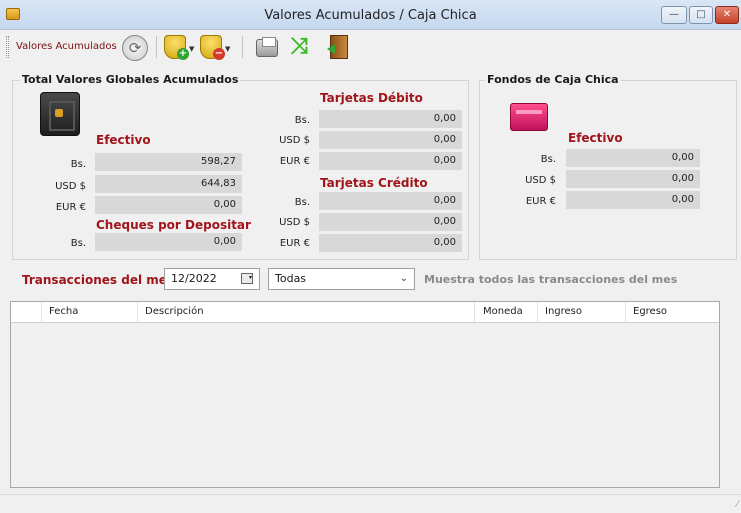 This screenshot has width=741, height=513. I want to click on toolbar-label: Valores Acumulados, so click(66, 46).